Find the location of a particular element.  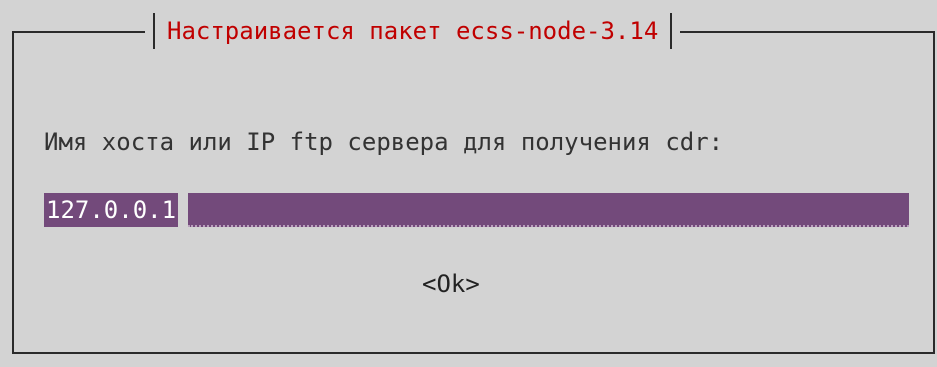

title-left-divider is located at coordinates (154, 31).